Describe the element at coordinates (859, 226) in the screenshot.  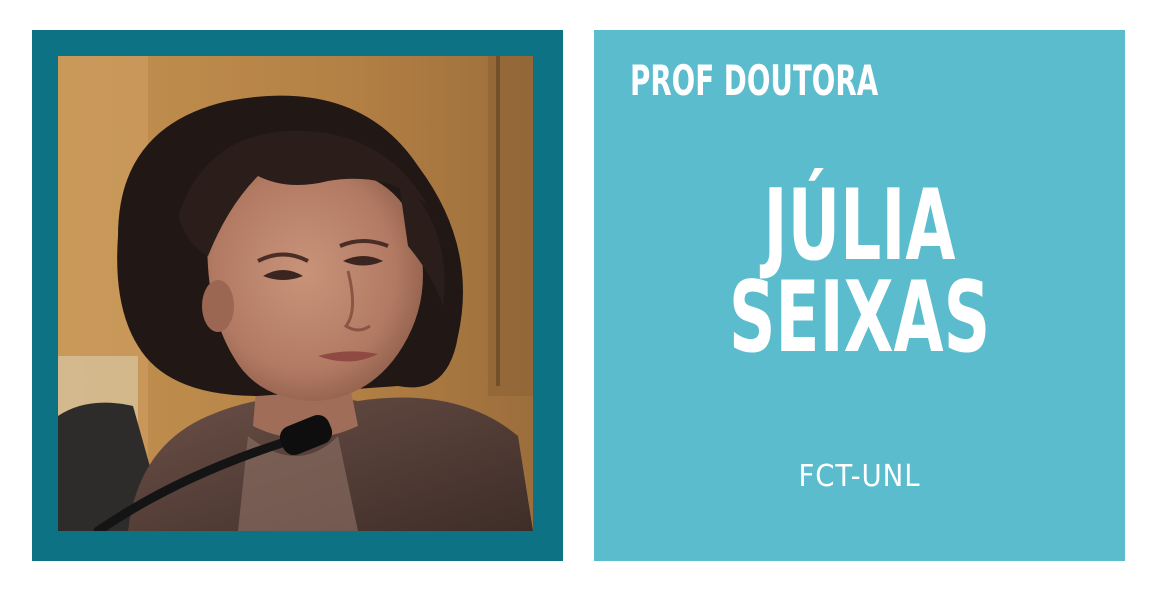
I see `first-name: JÚLIA` at that location.